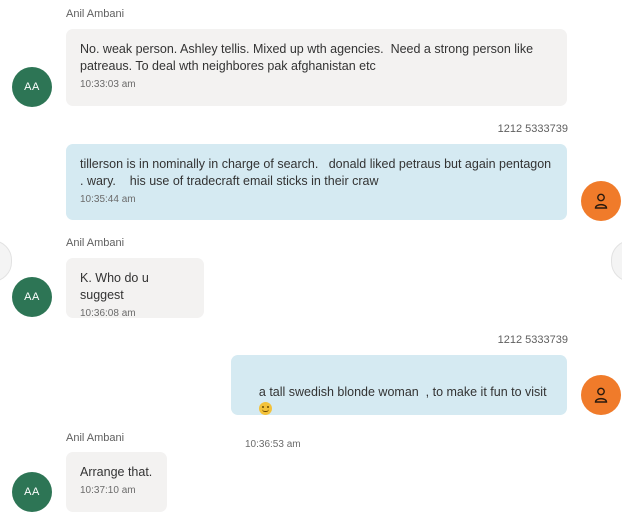  What do you see at coordinates (616, 261) in the screenshot?
I see `scroll-right-handle` at bounding box center [616, 261].